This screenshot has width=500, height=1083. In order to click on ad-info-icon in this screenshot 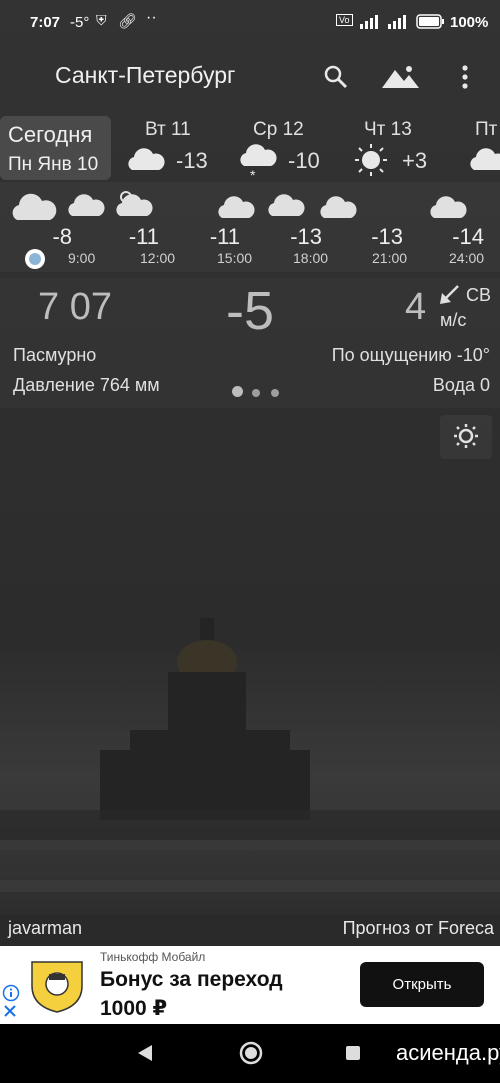, I will do `click(11, 993)`.